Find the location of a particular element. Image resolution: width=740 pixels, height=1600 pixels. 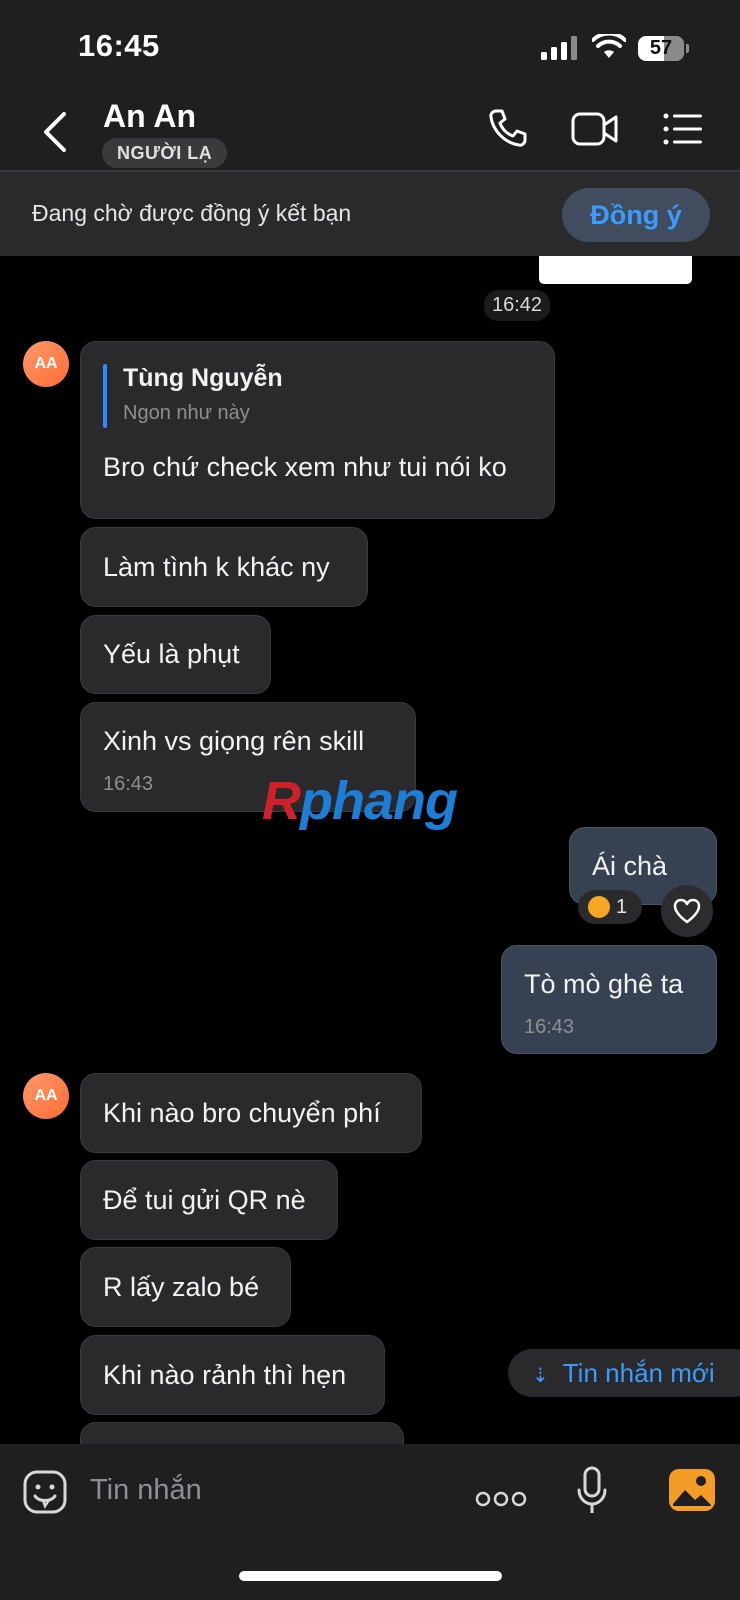

battery-icon: 57 is located at coordinates (661, 48).